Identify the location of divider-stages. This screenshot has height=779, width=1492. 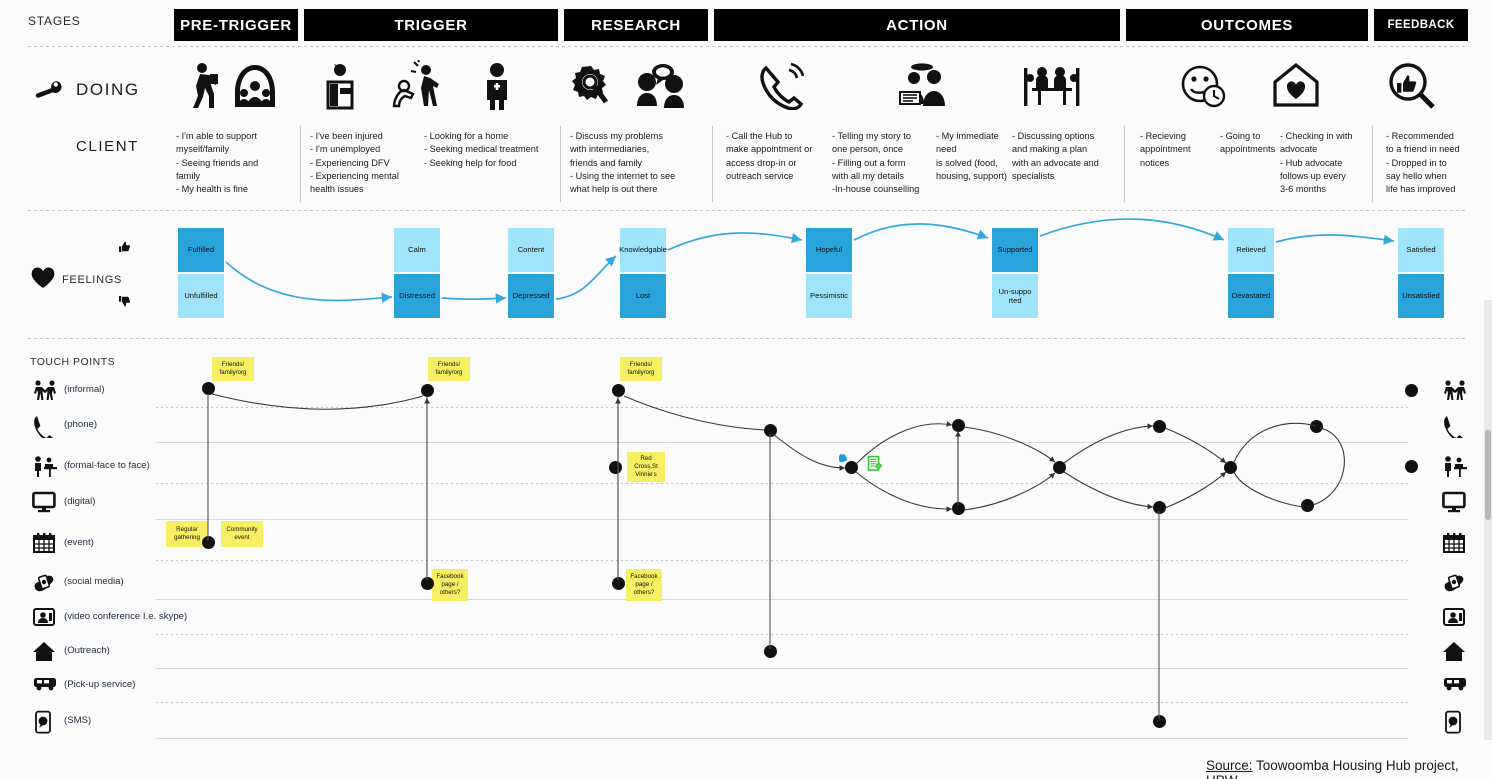
(748, 46).